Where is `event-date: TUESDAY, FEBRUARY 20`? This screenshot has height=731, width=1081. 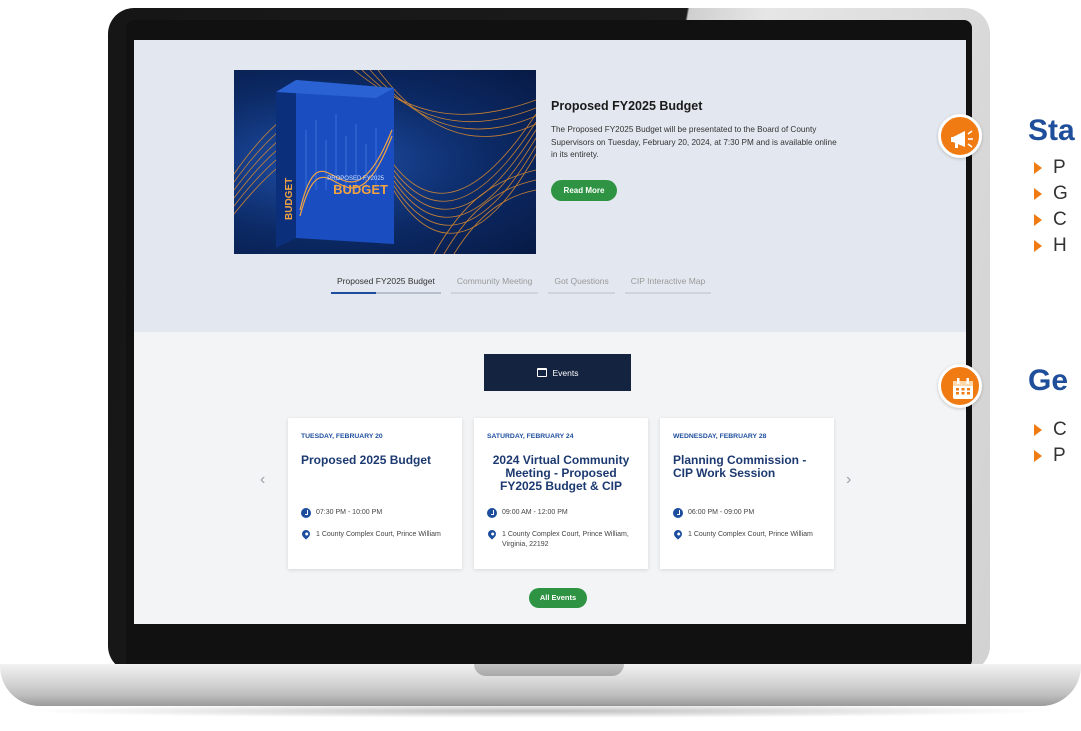
event-date: TUESDAY, FEBRUARY 20 is located at coordinates (342, 436).